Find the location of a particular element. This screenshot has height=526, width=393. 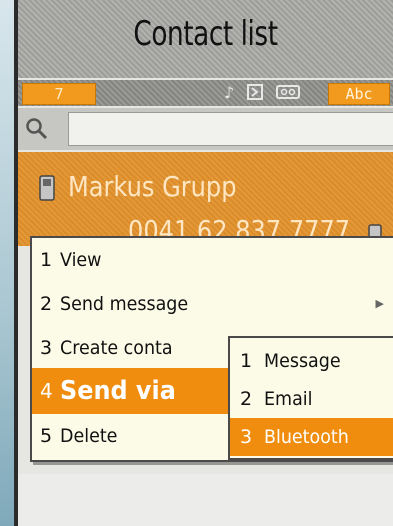

search-input is located at coordinates (230, 129).